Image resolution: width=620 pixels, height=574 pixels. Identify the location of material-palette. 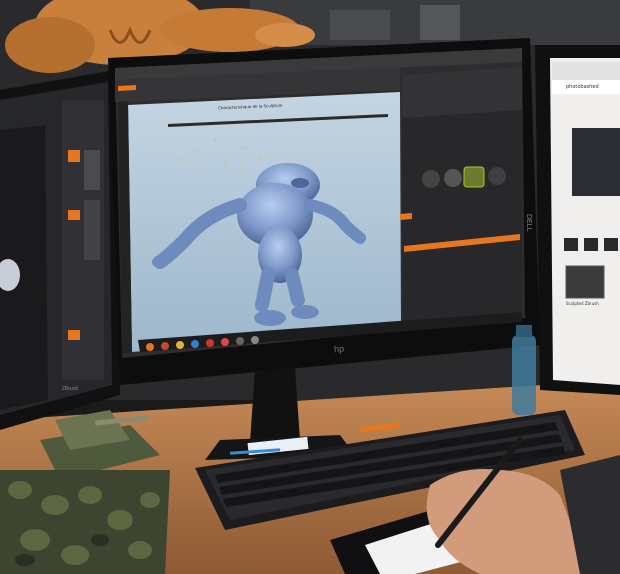
(462, 92).